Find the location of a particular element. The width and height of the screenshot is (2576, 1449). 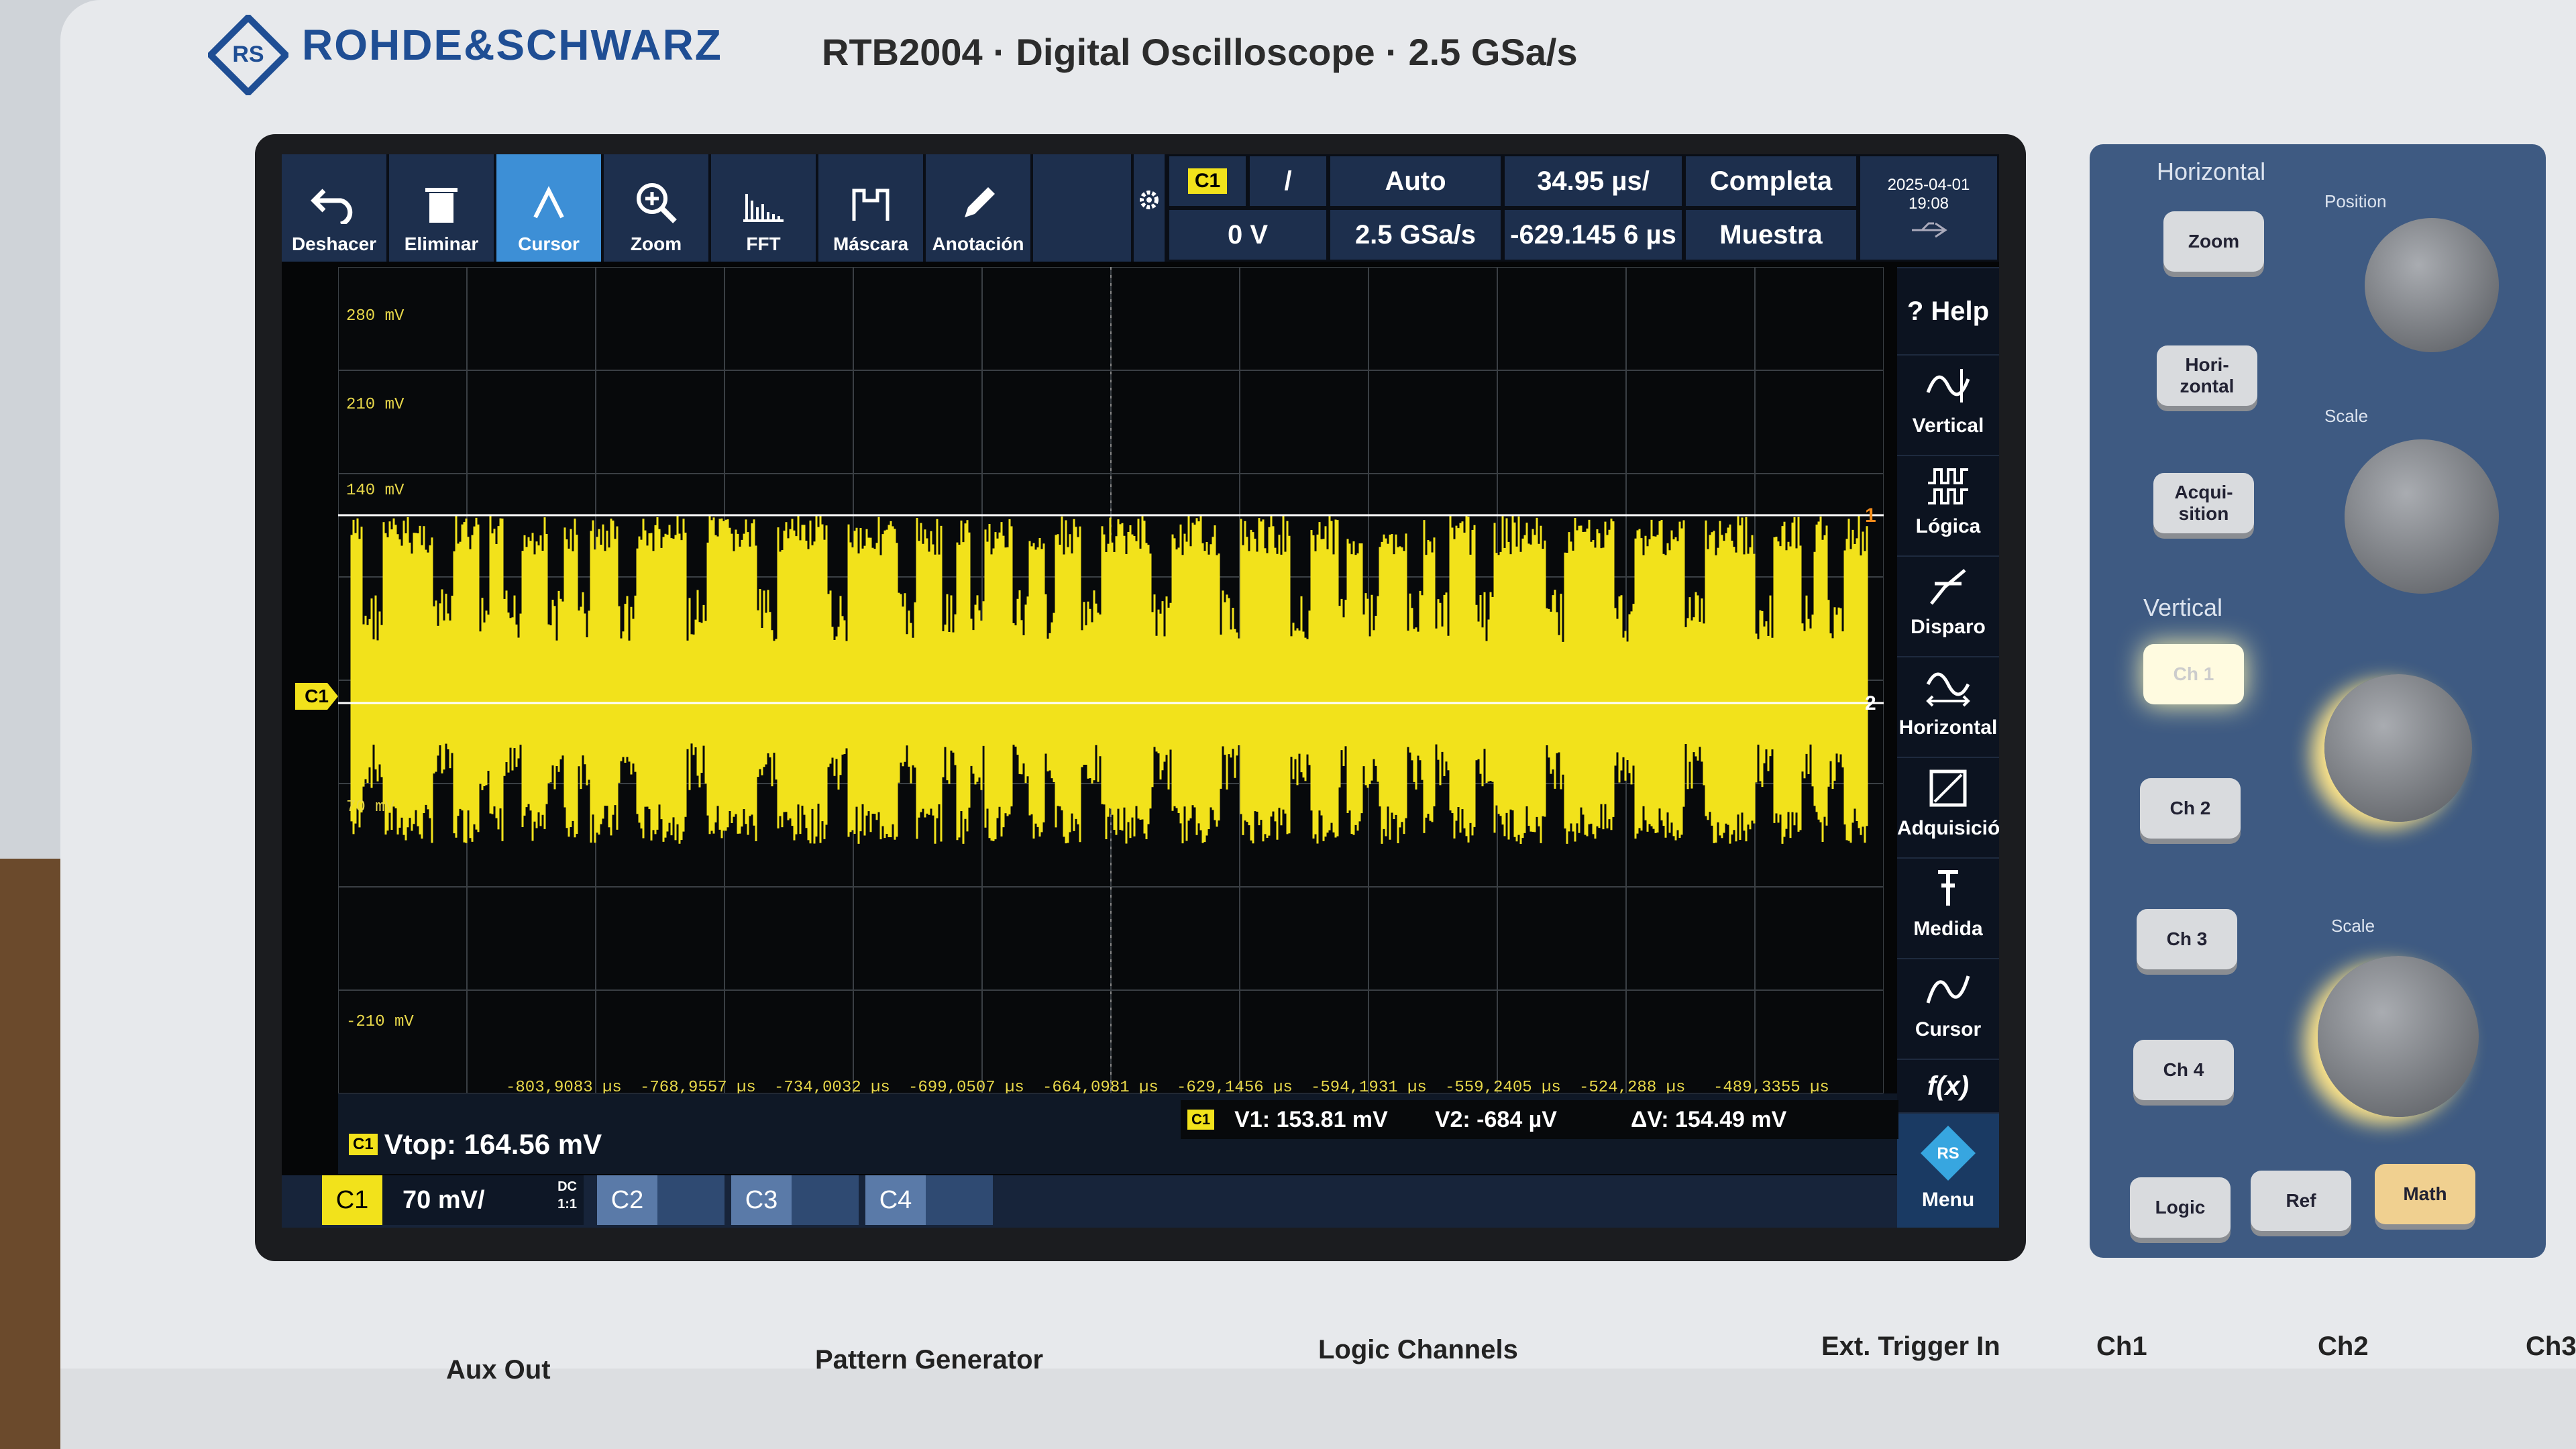

cursor-2-marker: 2 is located at coordinates (1870, 703).